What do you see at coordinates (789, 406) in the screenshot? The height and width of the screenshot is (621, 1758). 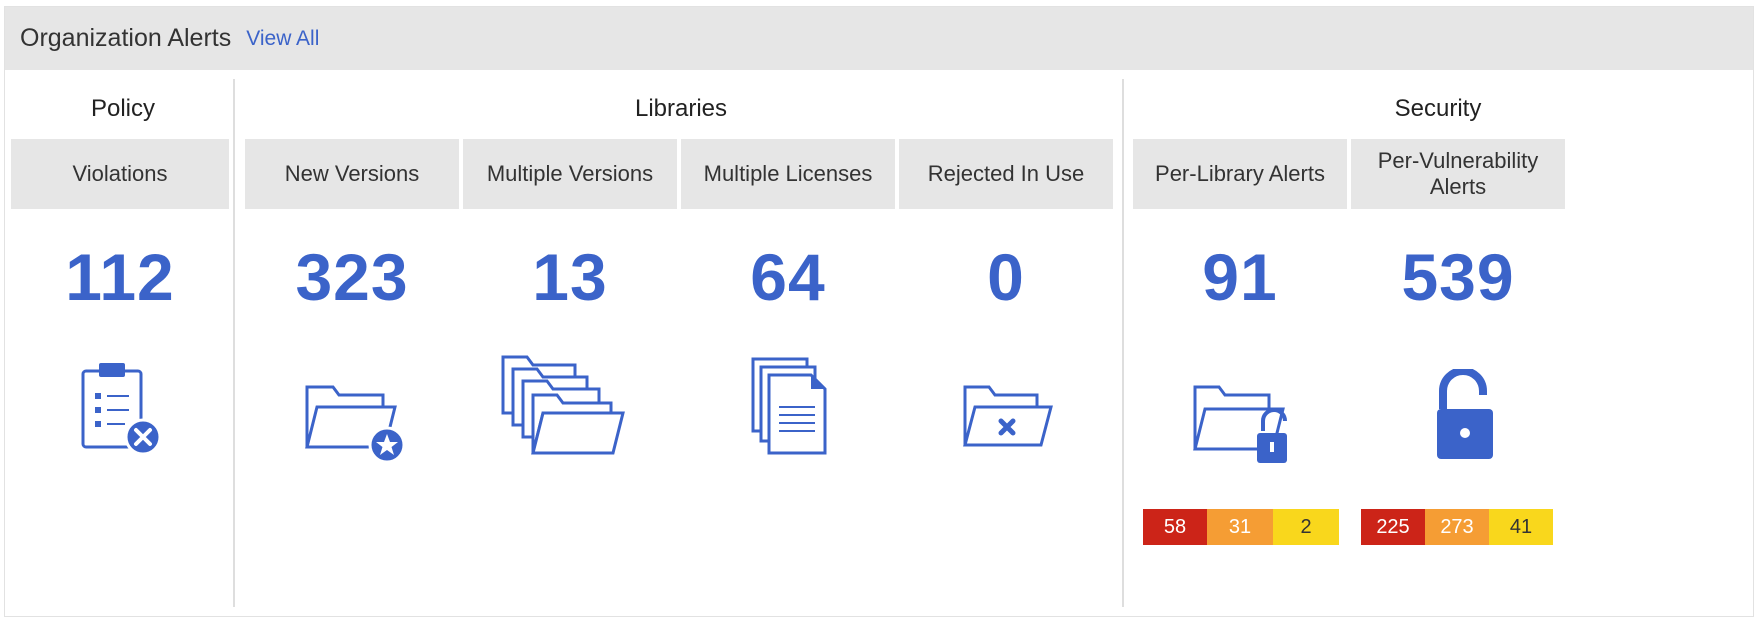 I see `stacked-documents-icon` at bounding box center [789, 406].